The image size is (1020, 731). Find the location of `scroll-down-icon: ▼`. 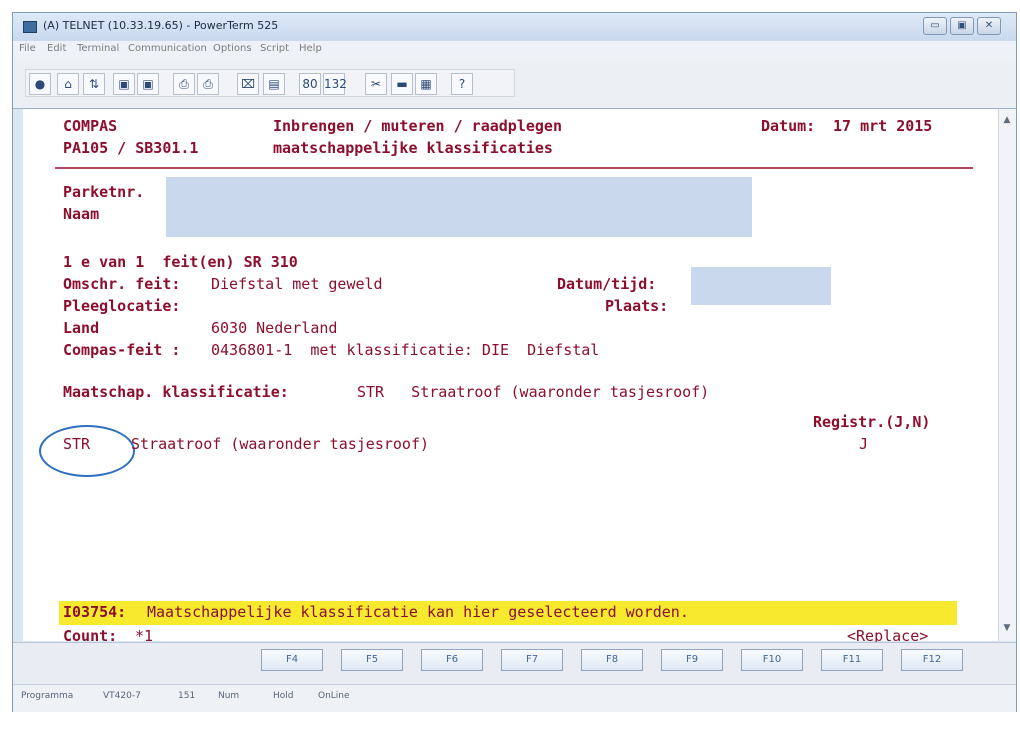

scroll-down-icon: ▼ is located at coordinates (1007, 629).